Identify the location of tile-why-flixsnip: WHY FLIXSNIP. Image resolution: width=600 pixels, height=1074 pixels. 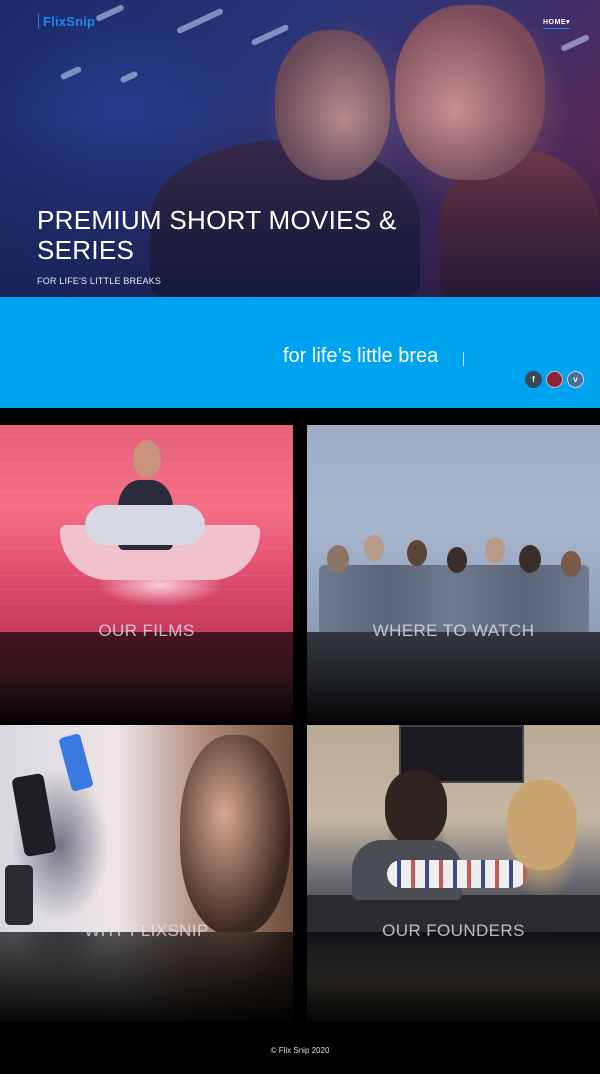
(146, 873).